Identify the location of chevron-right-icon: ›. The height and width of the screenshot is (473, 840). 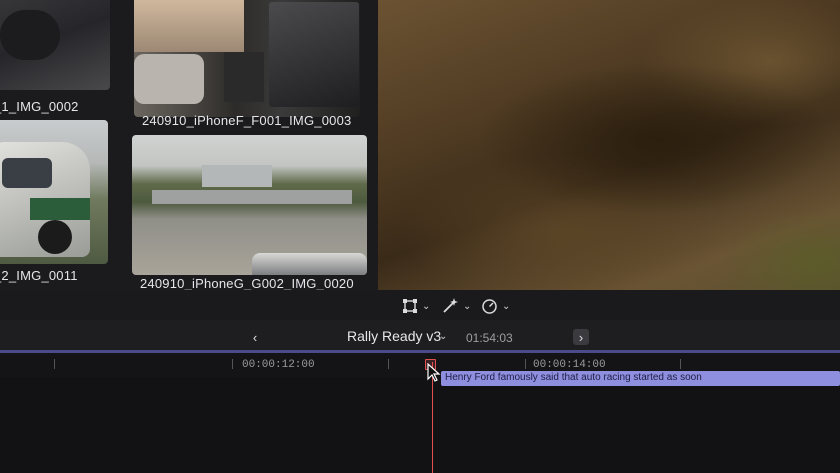
(581, 337).